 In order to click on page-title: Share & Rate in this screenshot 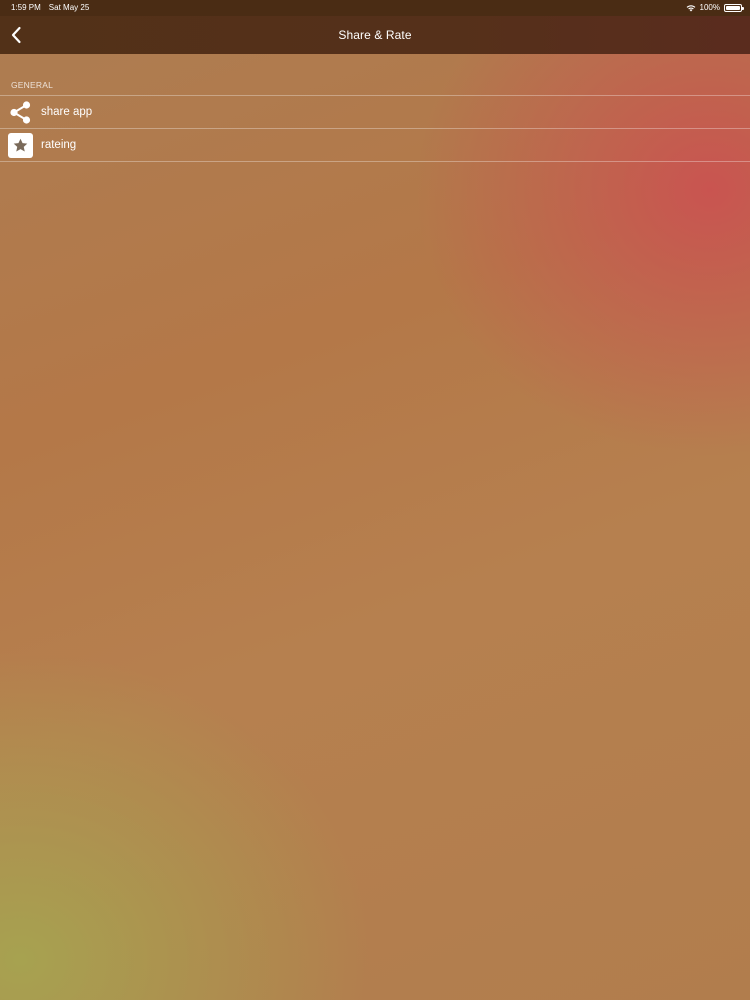, I will do `click(375, 35)`.